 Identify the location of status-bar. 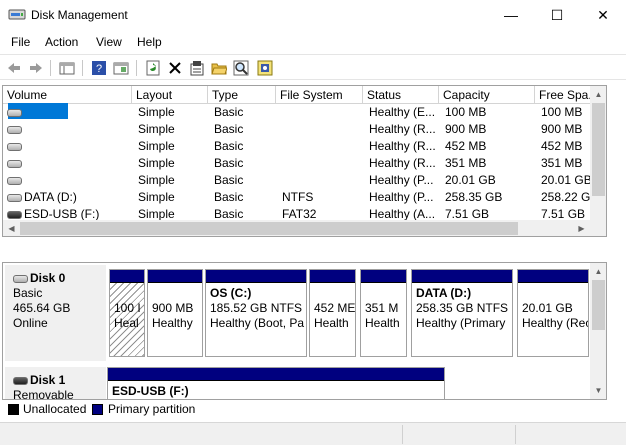
(313, 433).